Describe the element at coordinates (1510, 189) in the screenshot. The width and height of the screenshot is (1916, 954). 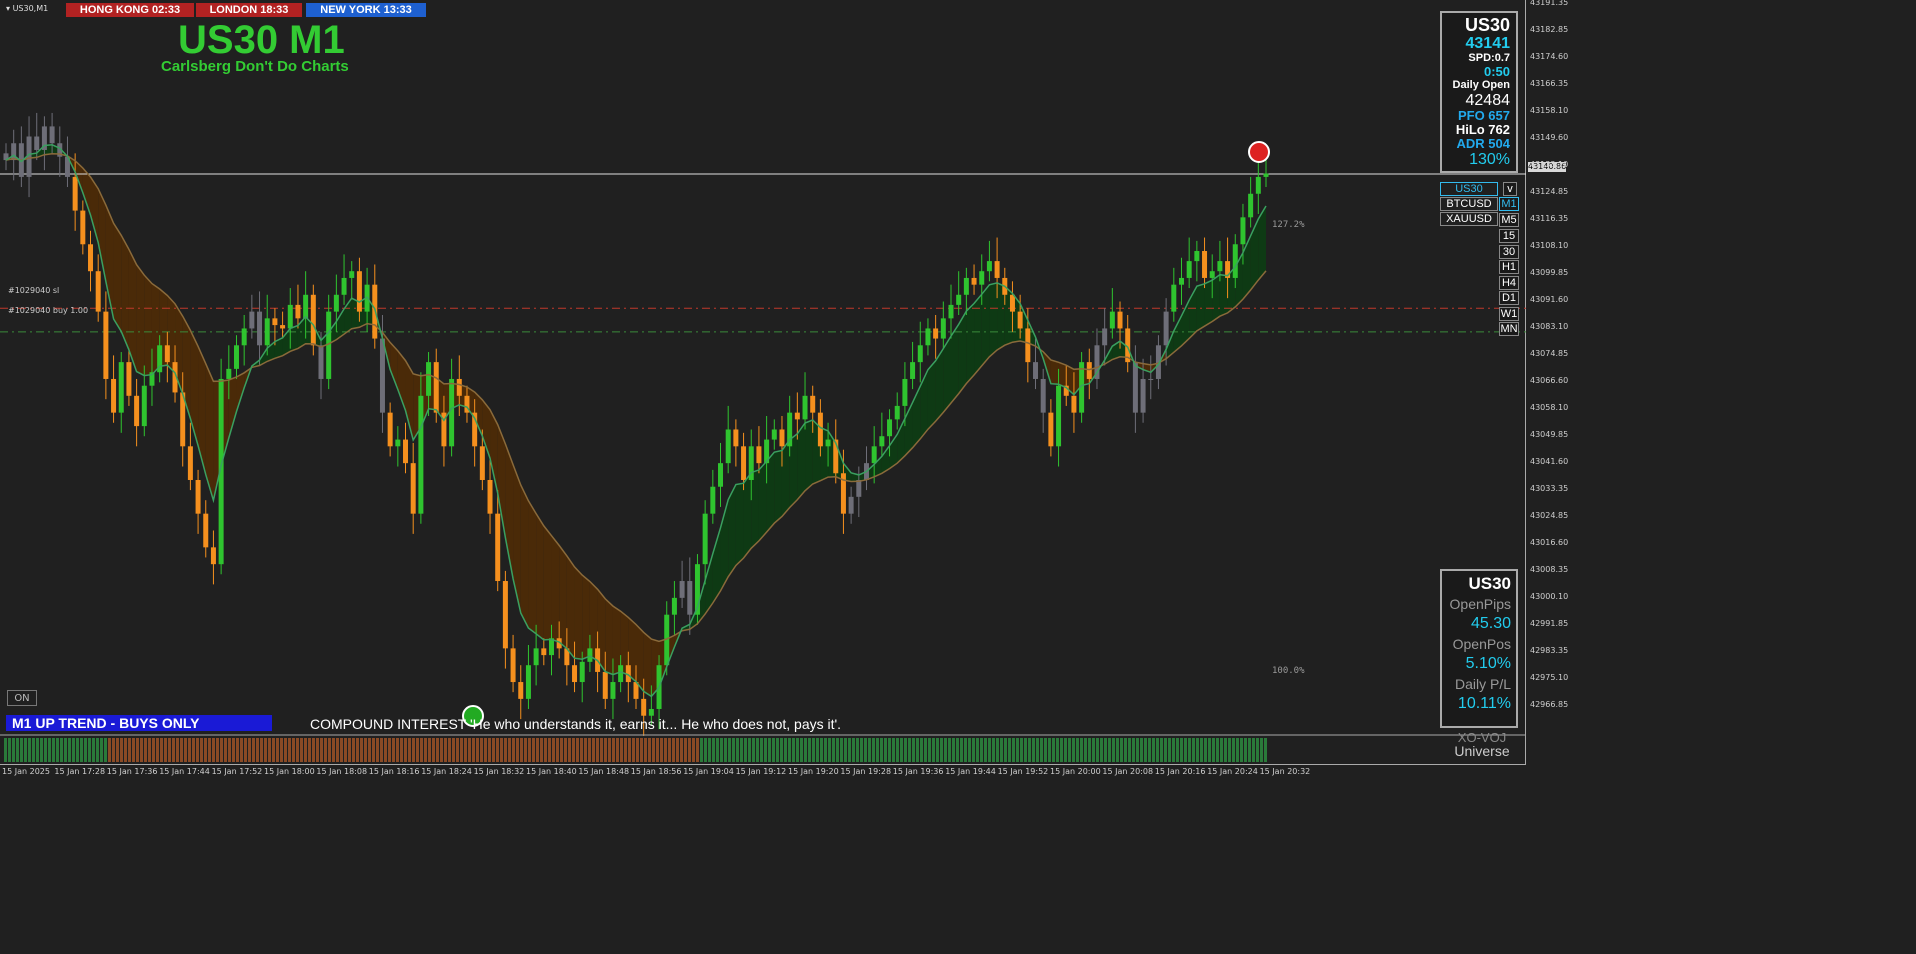
I see `symbol-toggle-button: v` at that location.